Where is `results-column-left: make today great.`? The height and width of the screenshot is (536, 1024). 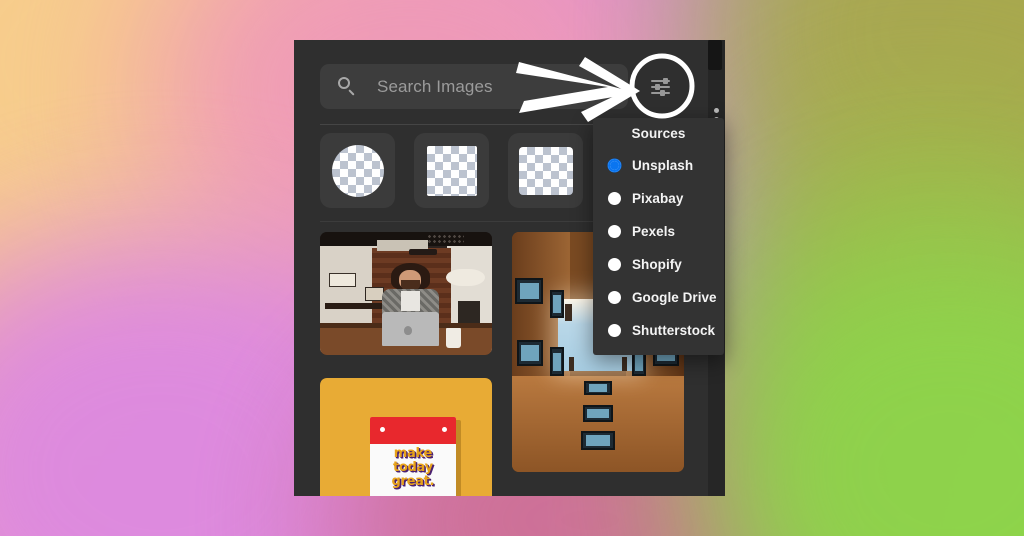 results-column-left: make today great. is located at coordinates (406, 364).